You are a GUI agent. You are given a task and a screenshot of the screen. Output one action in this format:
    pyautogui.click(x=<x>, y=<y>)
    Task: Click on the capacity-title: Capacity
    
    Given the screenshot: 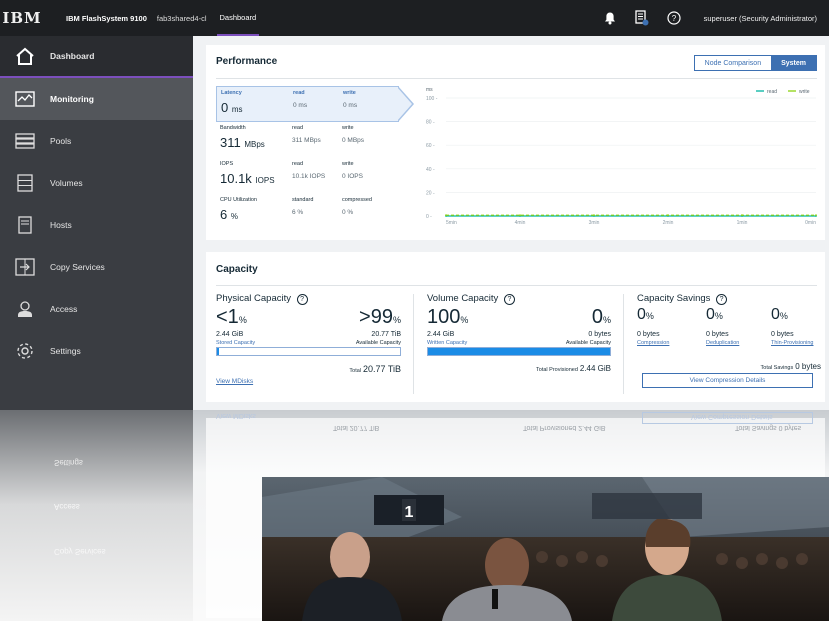 What is the action you would take?
    pyautogui.click(x=237, y=269)
    